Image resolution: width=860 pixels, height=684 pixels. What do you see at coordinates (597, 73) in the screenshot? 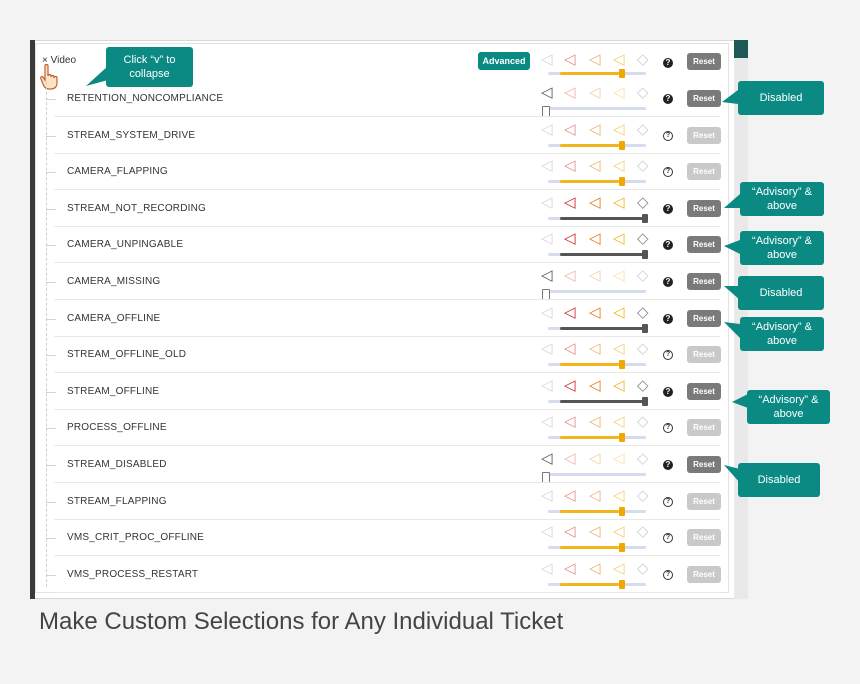
I see `severity-slider-header` at bounding box center [597, 73].